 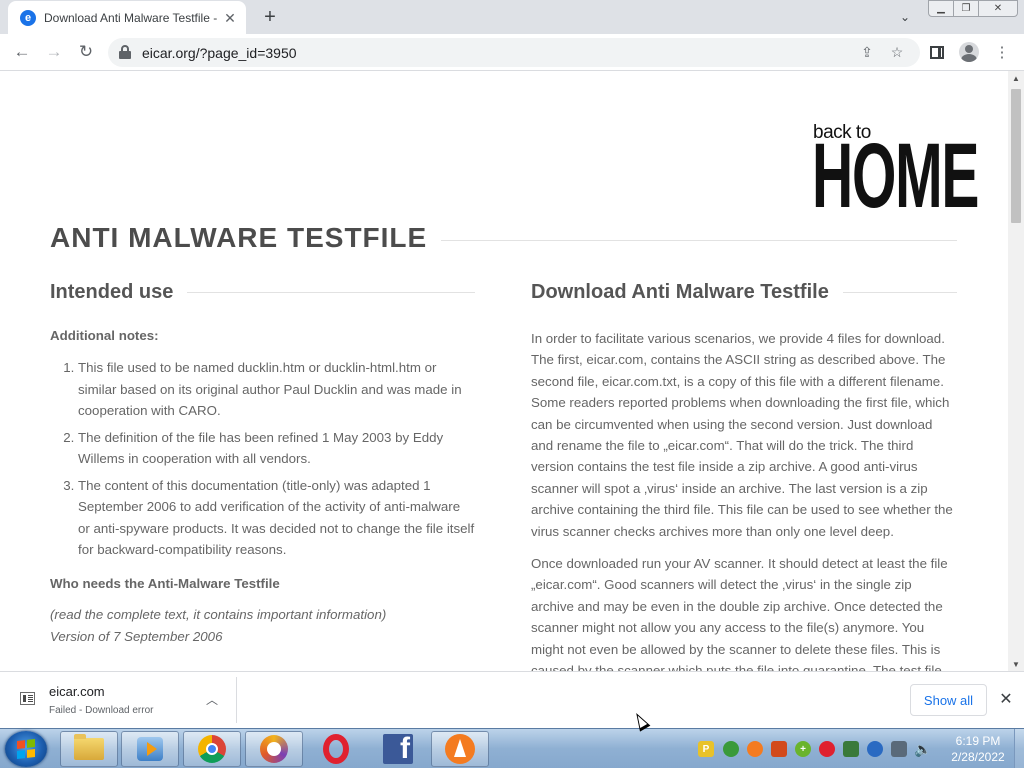 I want to click on bookmark-star-icon: ☆, so click(x=897, y=52).